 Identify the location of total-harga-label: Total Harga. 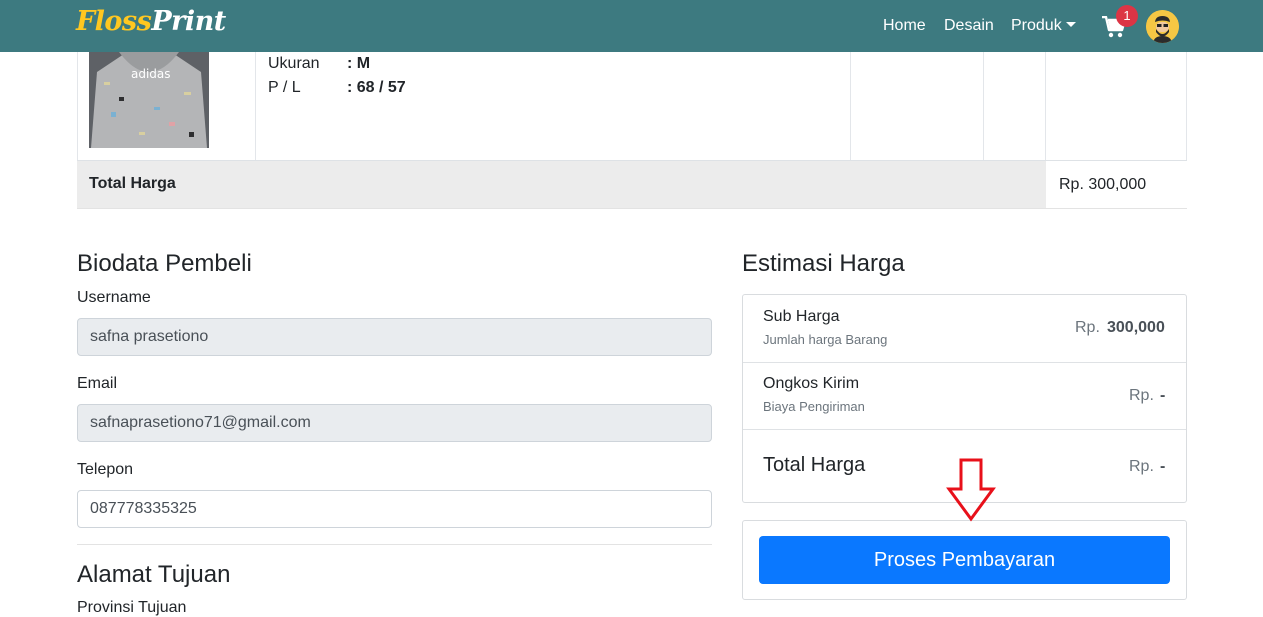
(132, 183).